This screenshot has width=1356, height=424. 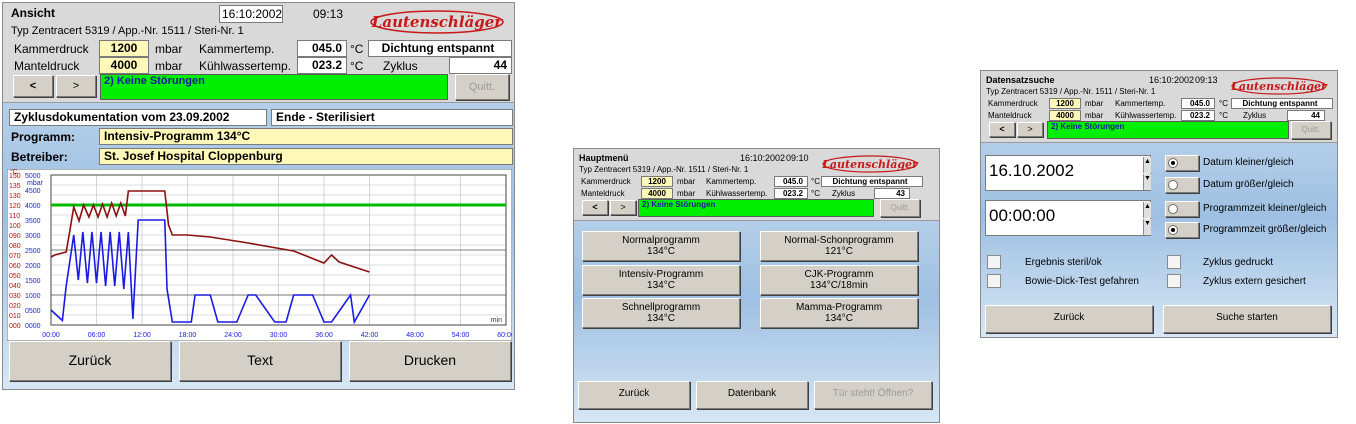 What do you see at coordinates (1082, 281) in the screenshot?
I see `checkbox-bowie-label: Bowie-Dick-Test gefahren` at bounding box center [1082, 281].